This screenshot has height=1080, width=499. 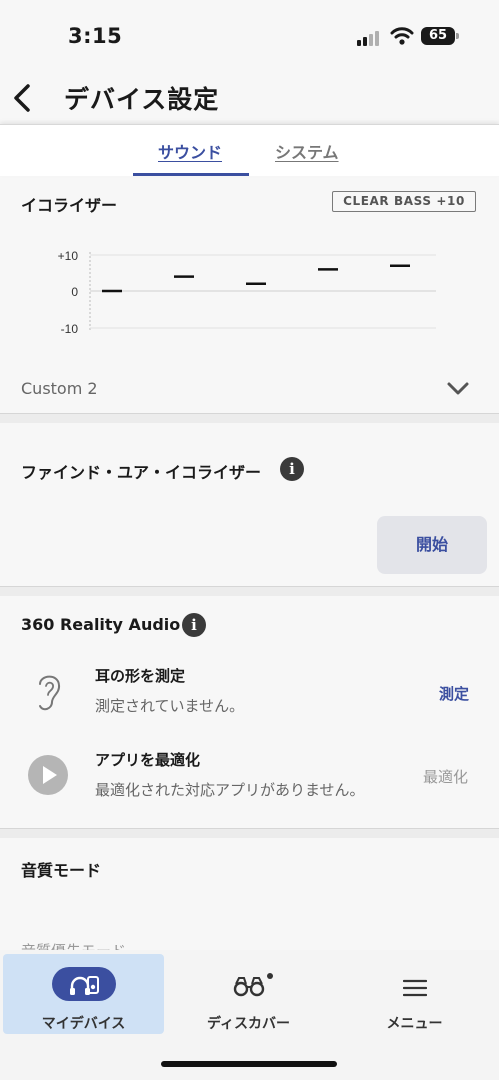 What do you see at coordinates (191, 174) in the screenshot?
I see `tab-indicator` at bounding box center [191, 174].